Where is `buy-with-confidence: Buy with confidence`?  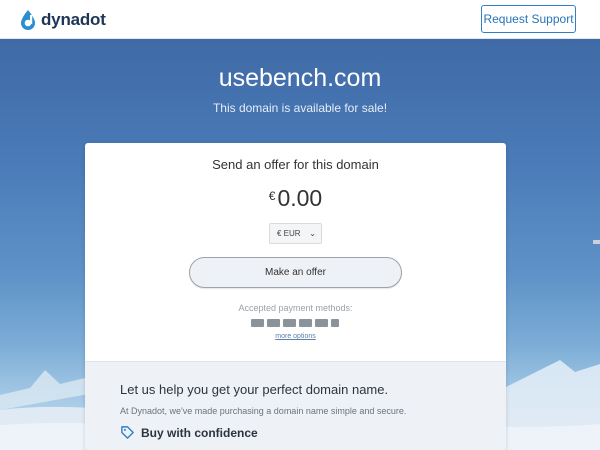 buy-with-confidence: Buy with confidence is located at coordinates (189, 432).